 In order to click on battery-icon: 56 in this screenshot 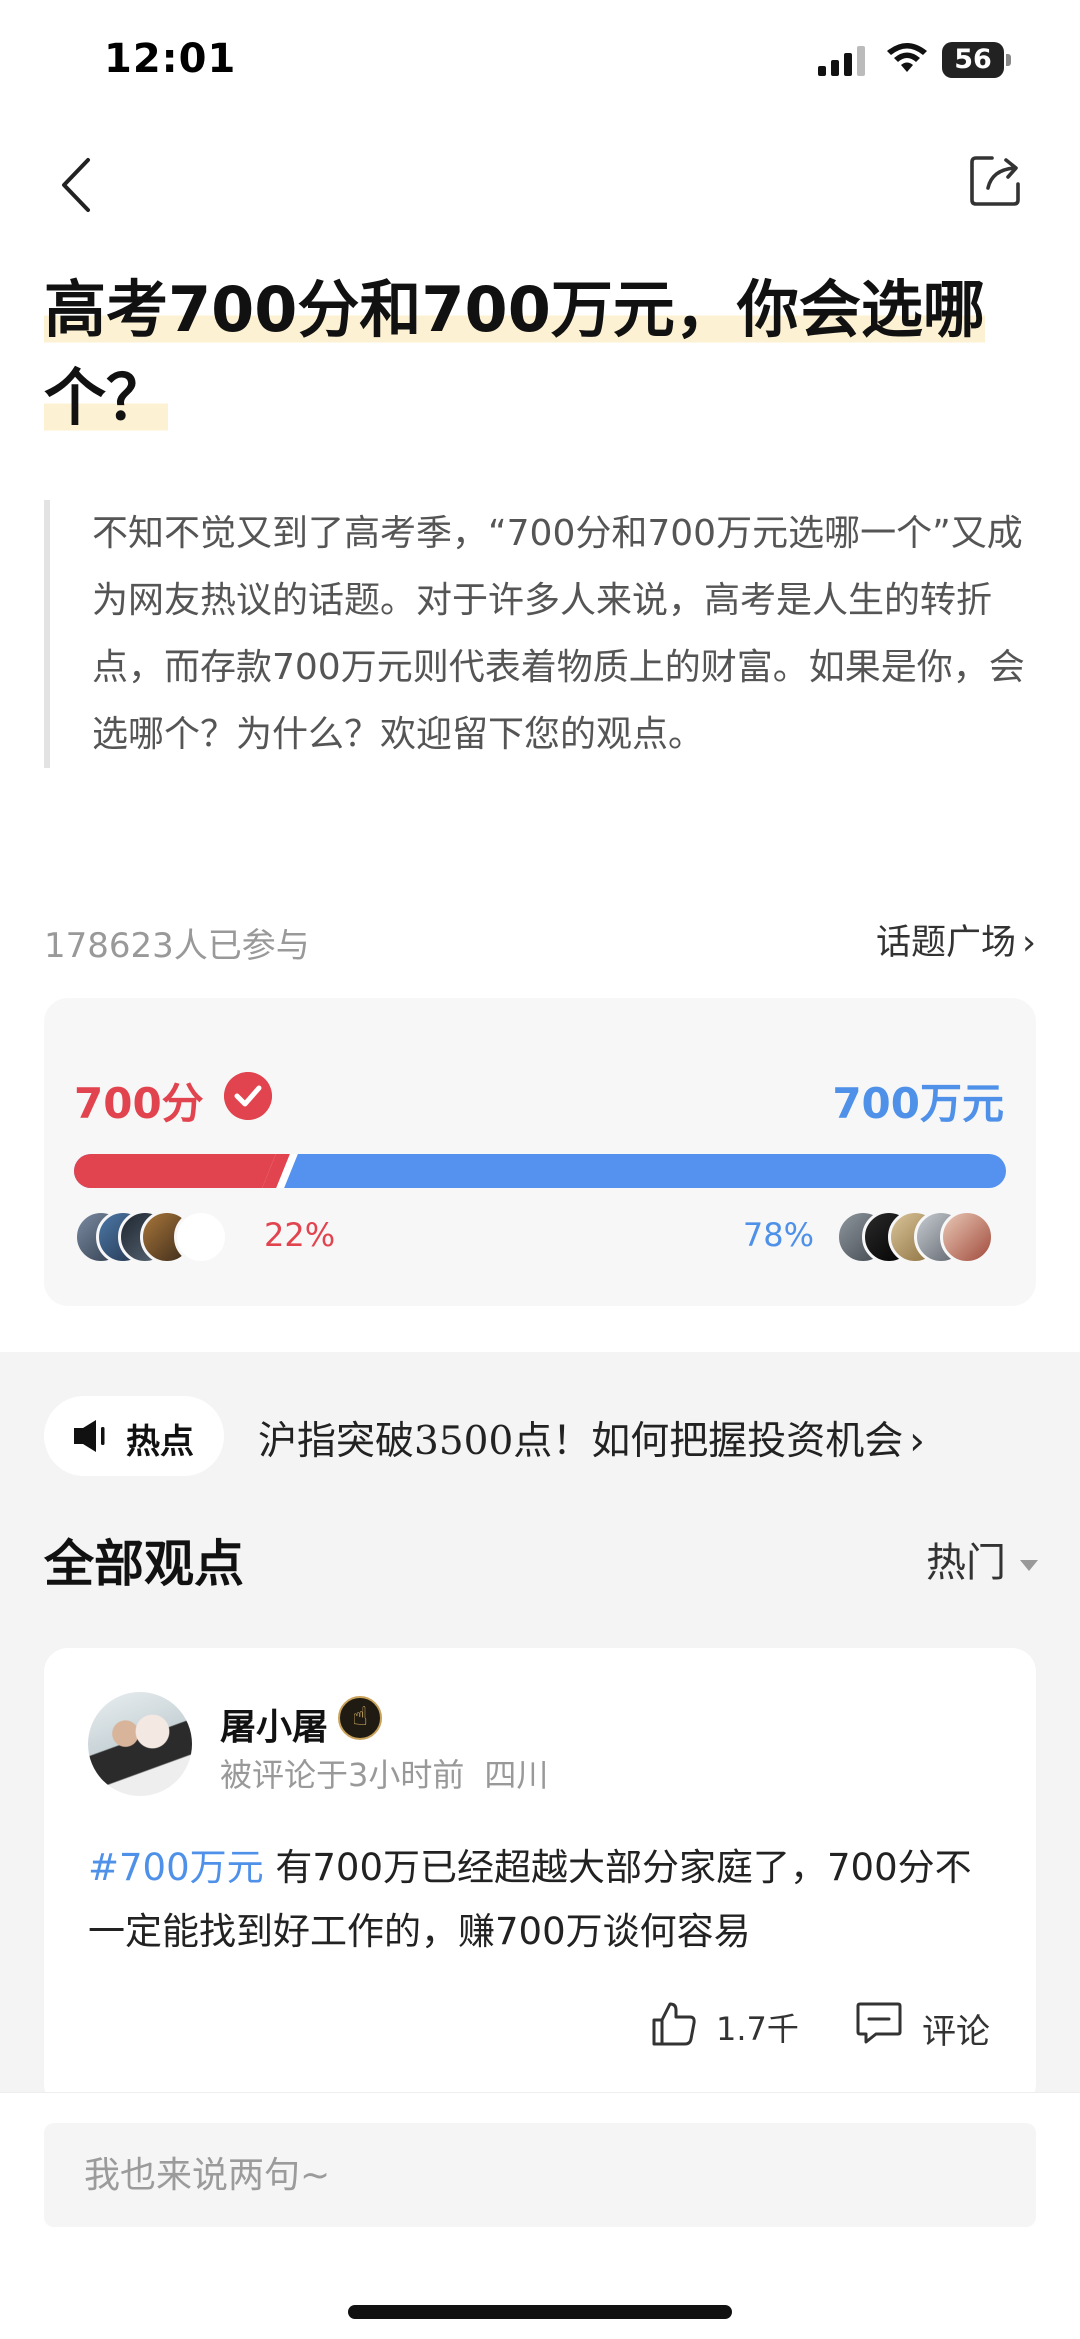, I will do `click(977, 60)`.